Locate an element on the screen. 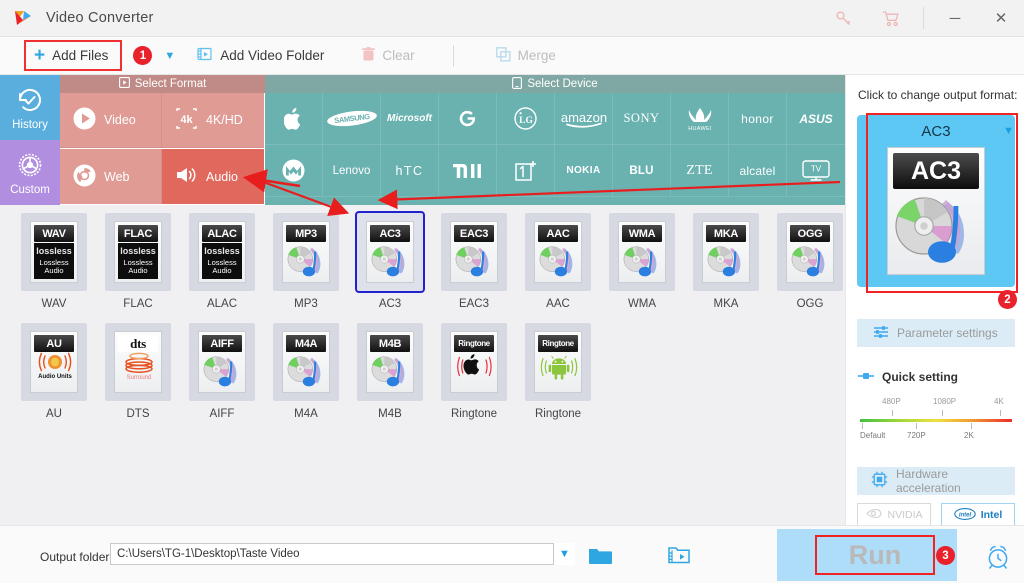 The height and width of the screenshot is (583, 1024). format-tile-box: M4A is located at coordinates (306, 362).